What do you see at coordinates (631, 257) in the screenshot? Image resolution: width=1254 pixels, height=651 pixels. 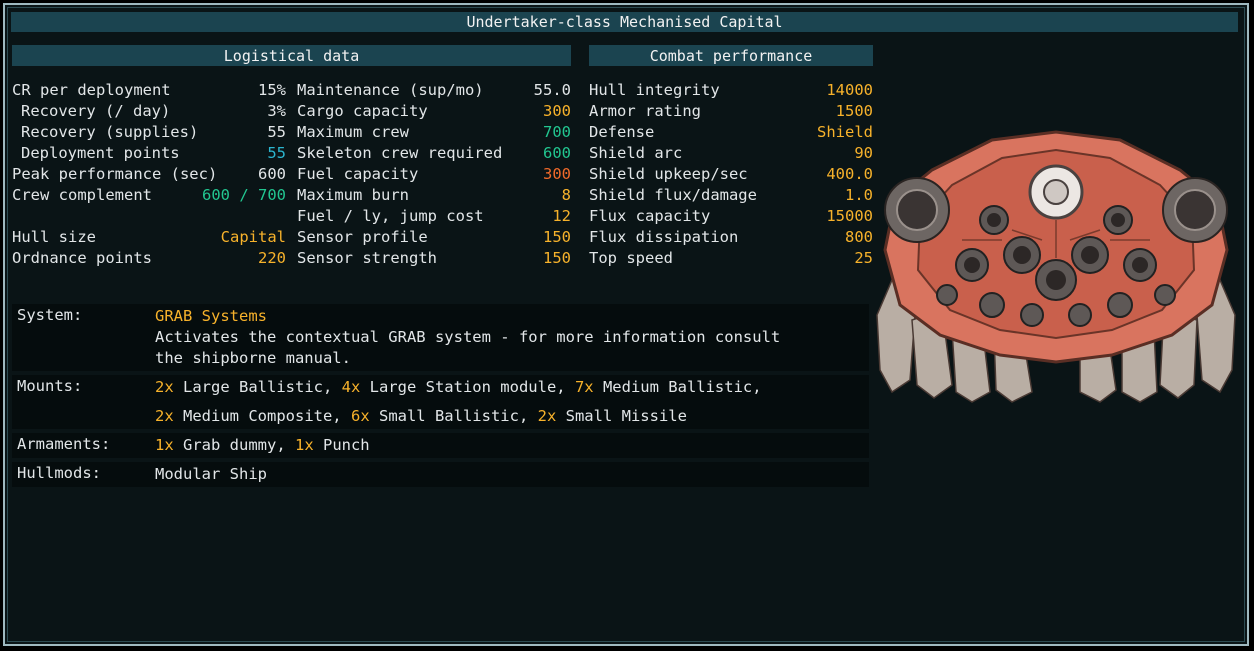 I see `stat-label: Top speed` at bounding box center [631, 257].